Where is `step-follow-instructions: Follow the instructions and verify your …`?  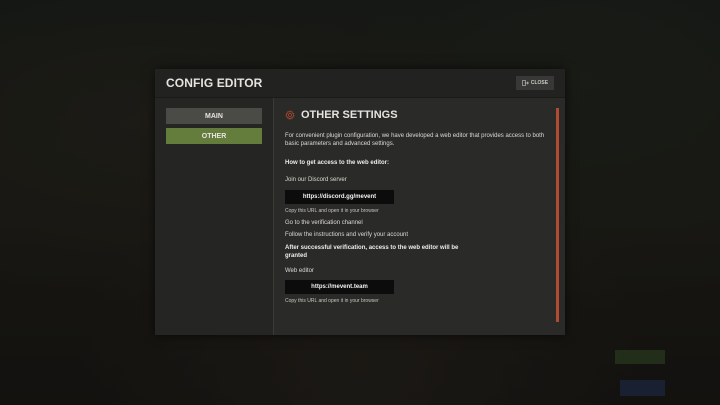 step-follow-instructions: Follow the instructions and verify your … is located at coordinates (347, 235).